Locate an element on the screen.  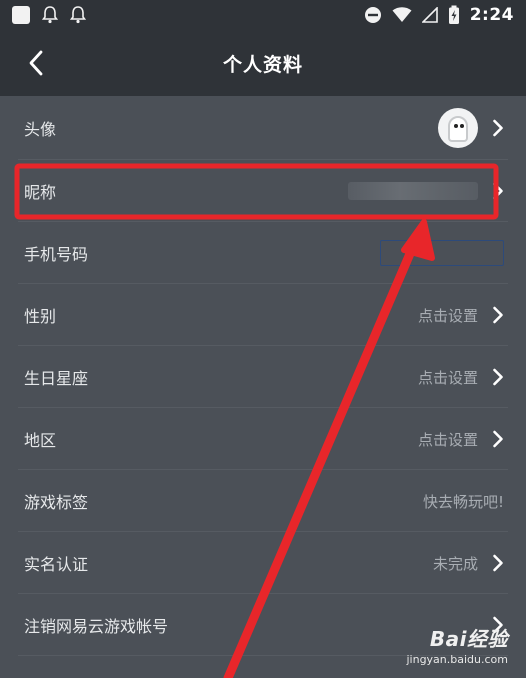
row-label: 实名认证 is located at coordinates (56, 564).